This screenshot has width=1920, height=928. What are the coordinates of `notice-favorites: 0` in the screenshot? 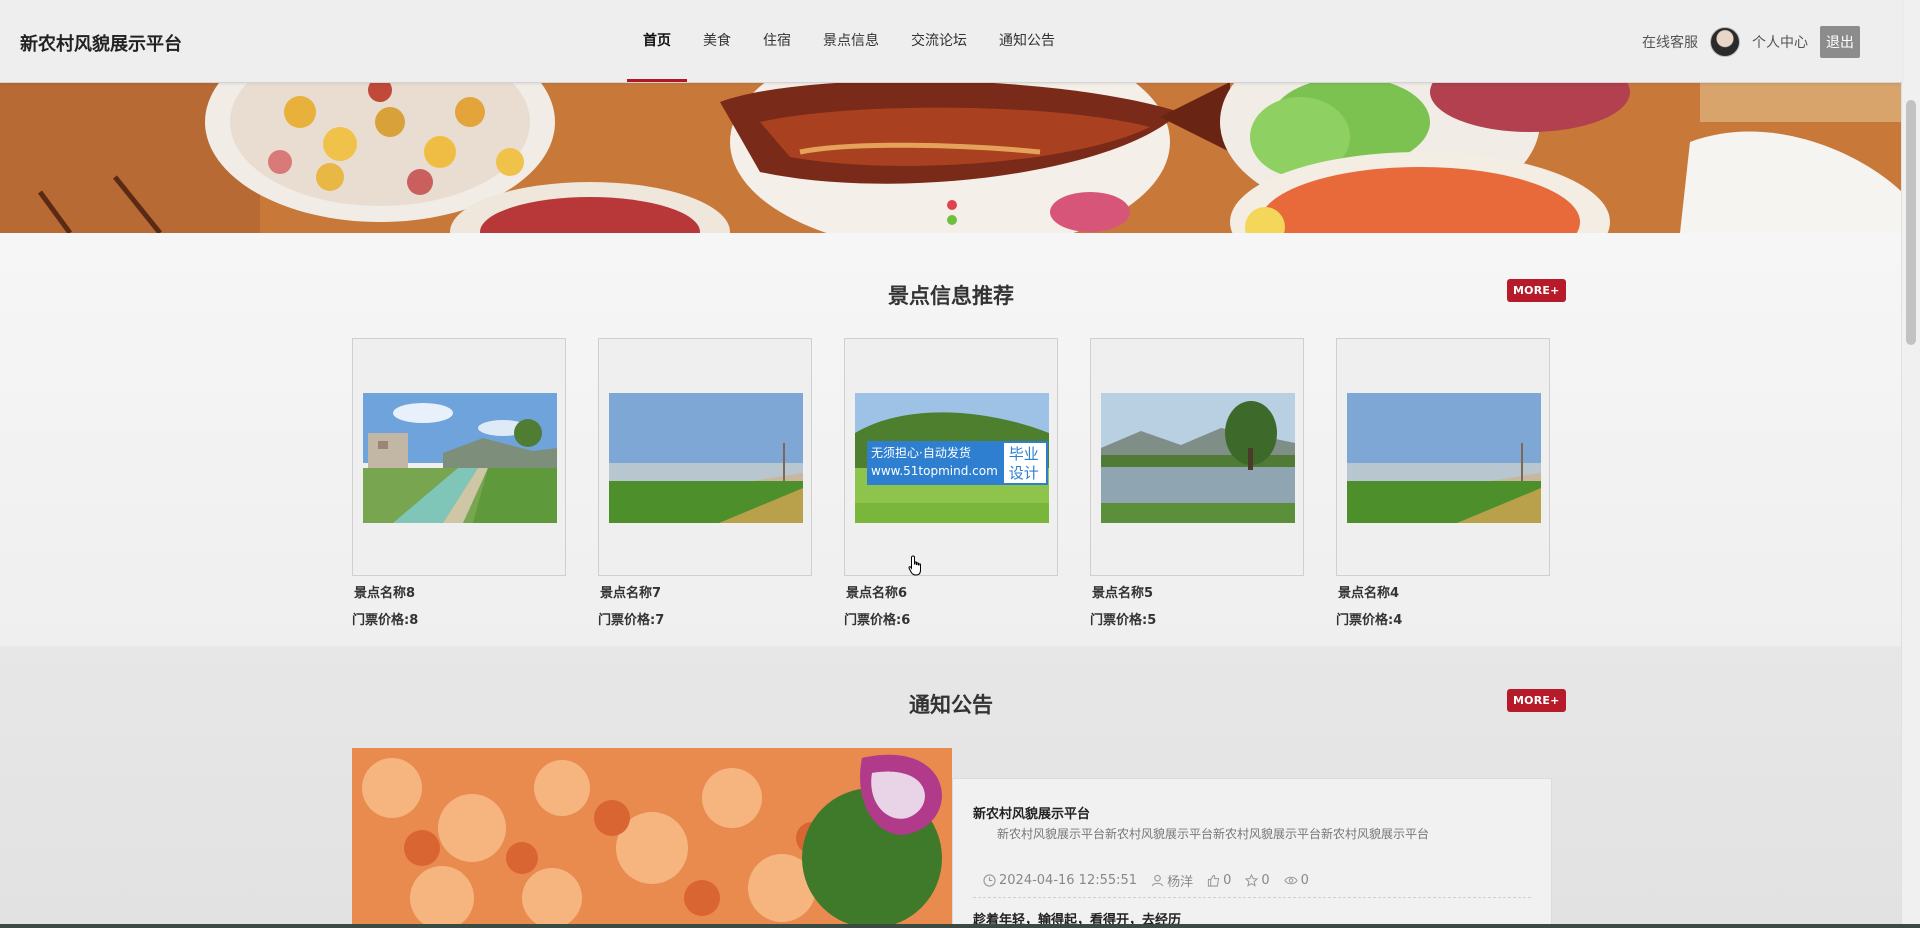 It's located at (1257, 880).